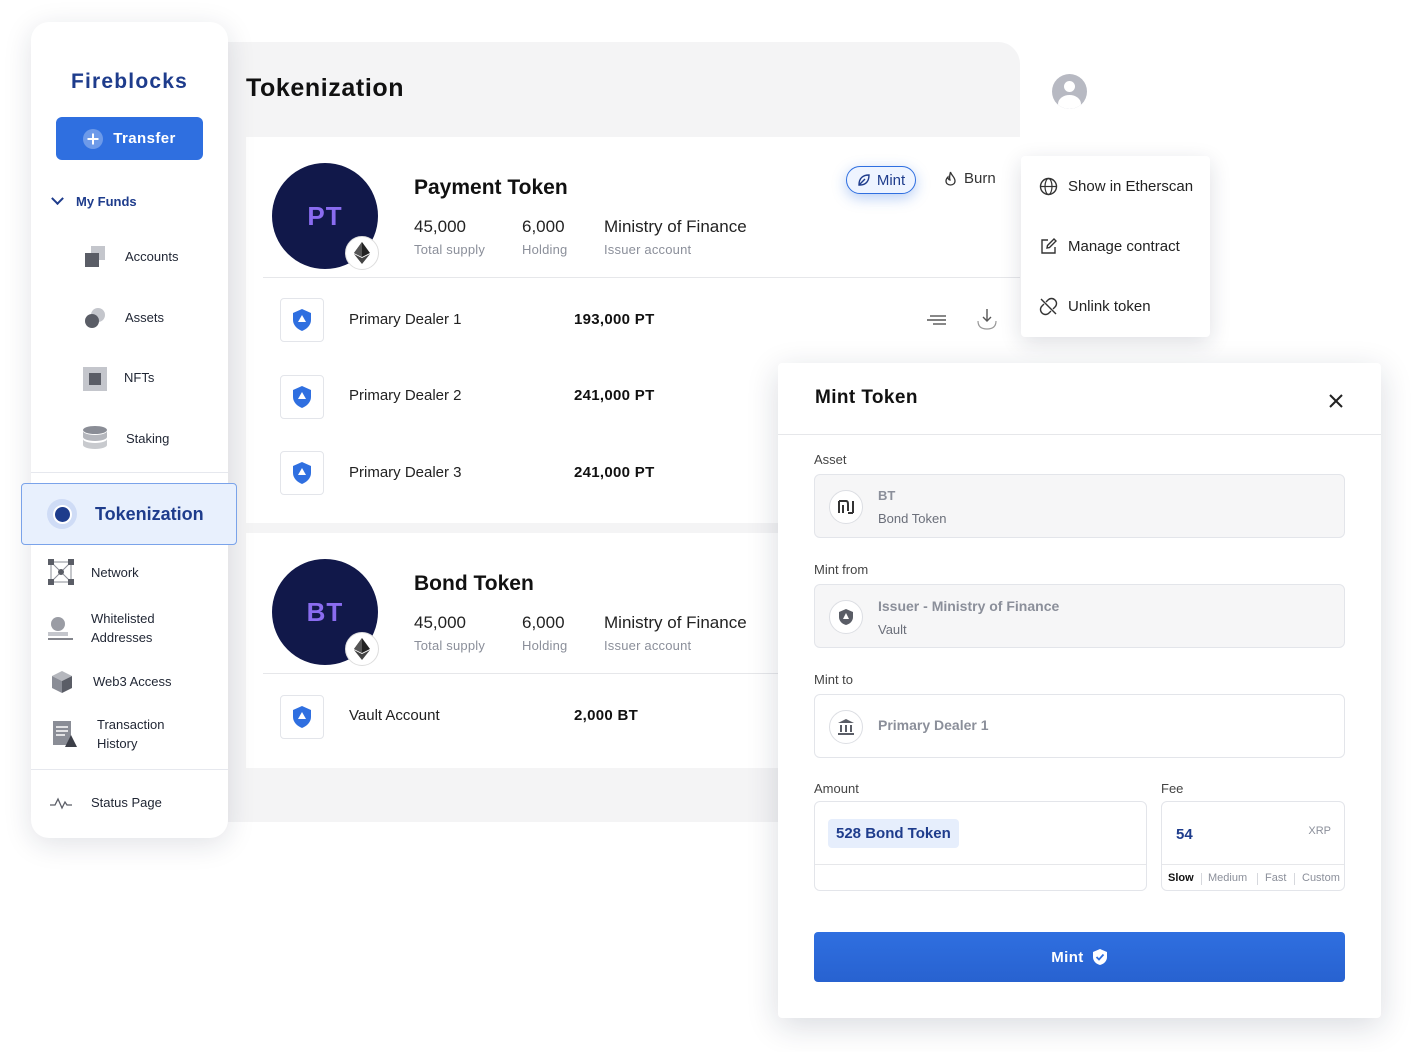  Describe the element at coordinates (606, 715) in the screenshot. I see `holder-amount: 2,000 BT` at that location.